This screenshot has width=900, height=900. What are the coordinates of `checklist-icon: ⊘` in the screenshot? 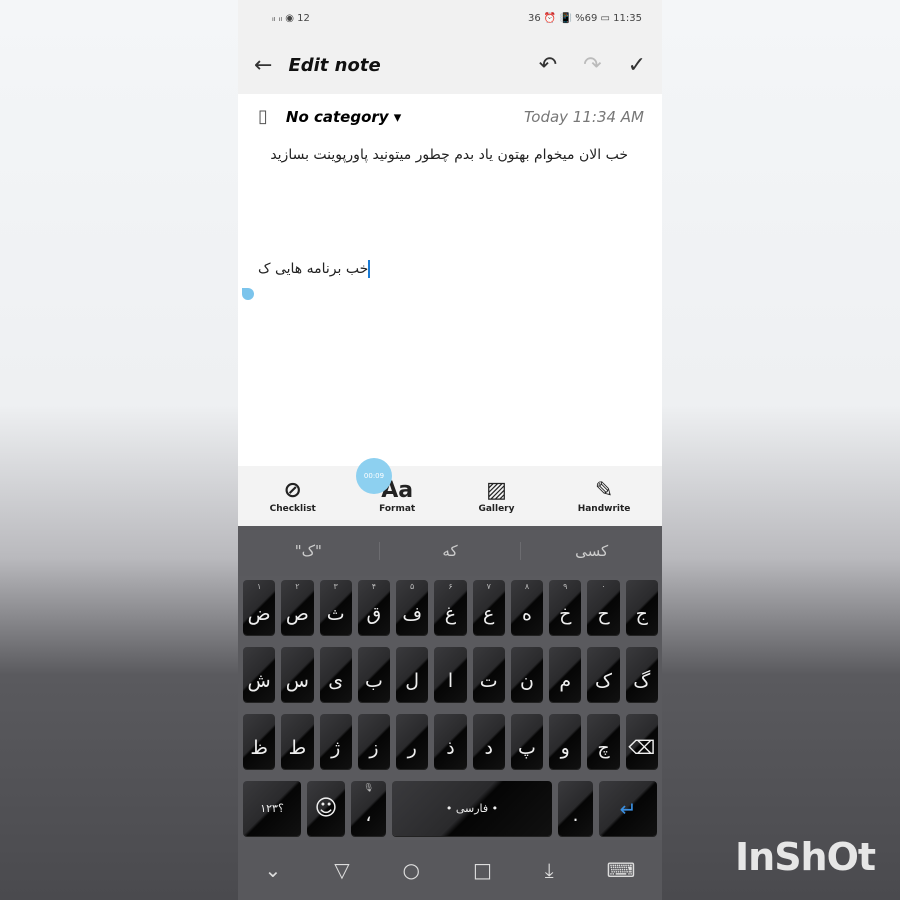 It's located at (292, 490).